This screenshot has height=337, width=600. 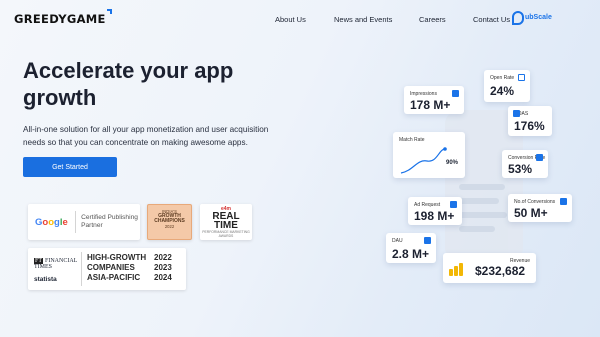 I want to click on ad-request-card: Ad Request 198 M+, so click(x=435, y=211).